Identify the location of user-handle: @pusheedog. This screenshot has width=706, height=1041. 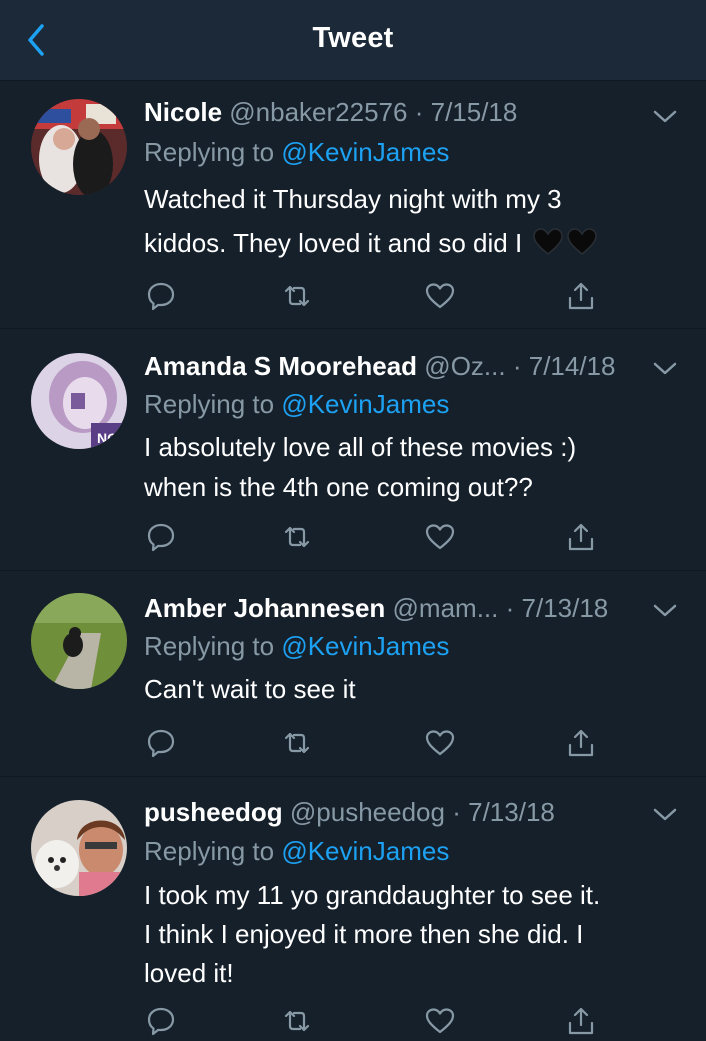
(367, 812).